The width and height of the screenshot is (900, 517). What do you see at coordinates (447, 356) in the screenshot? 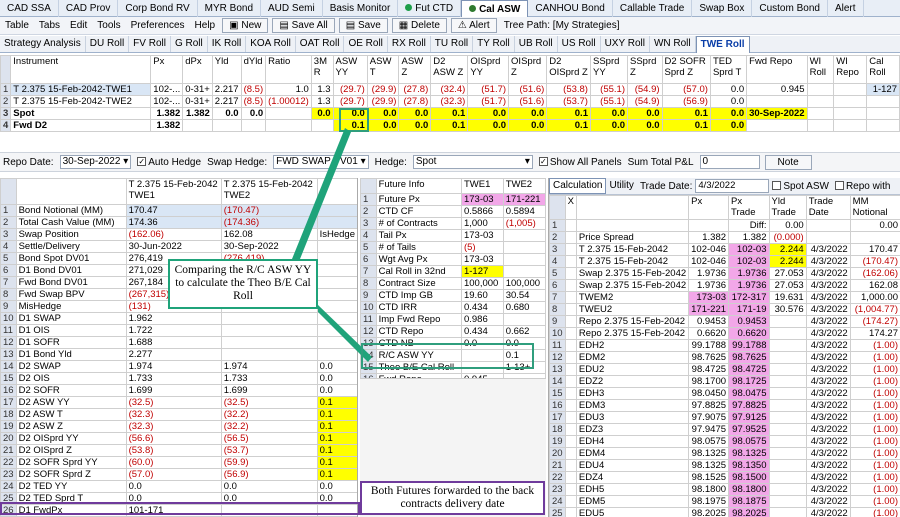
I see `rc-asw-highlight-box` at bounding box center [447, 356].